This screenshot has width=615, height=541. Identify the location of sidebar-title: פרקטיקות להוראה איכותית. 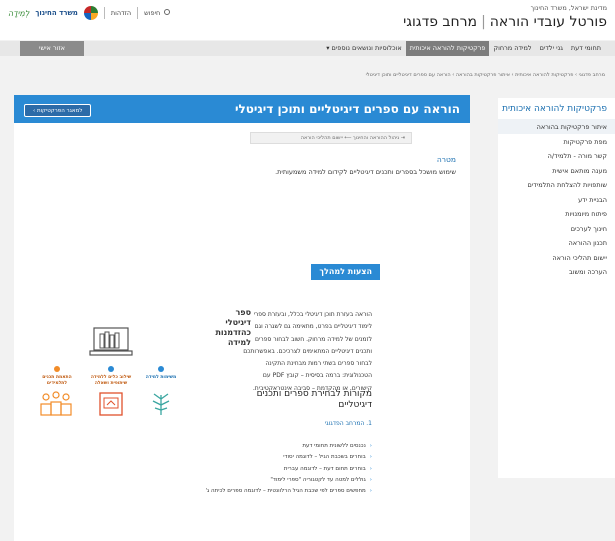
(556, 108).